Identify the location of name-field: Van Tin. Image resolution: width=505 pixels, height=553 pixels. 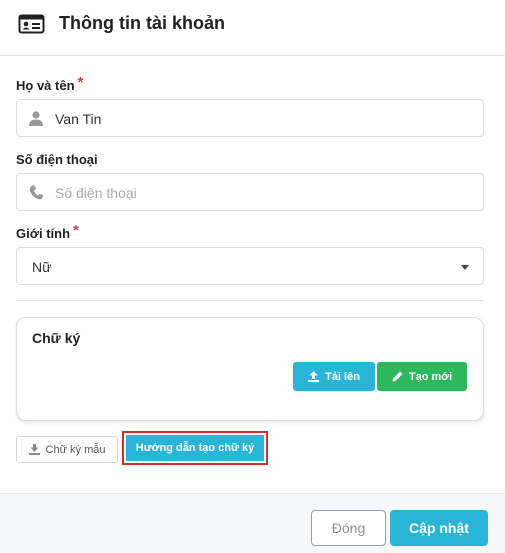
(250, 118).